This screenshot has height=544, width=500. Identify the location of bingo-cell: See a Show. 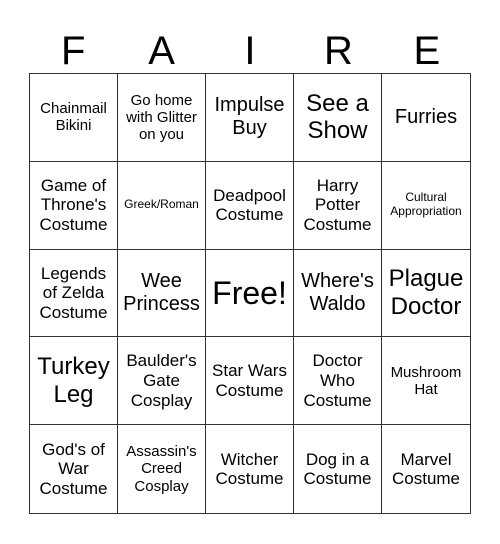
(338, 118).